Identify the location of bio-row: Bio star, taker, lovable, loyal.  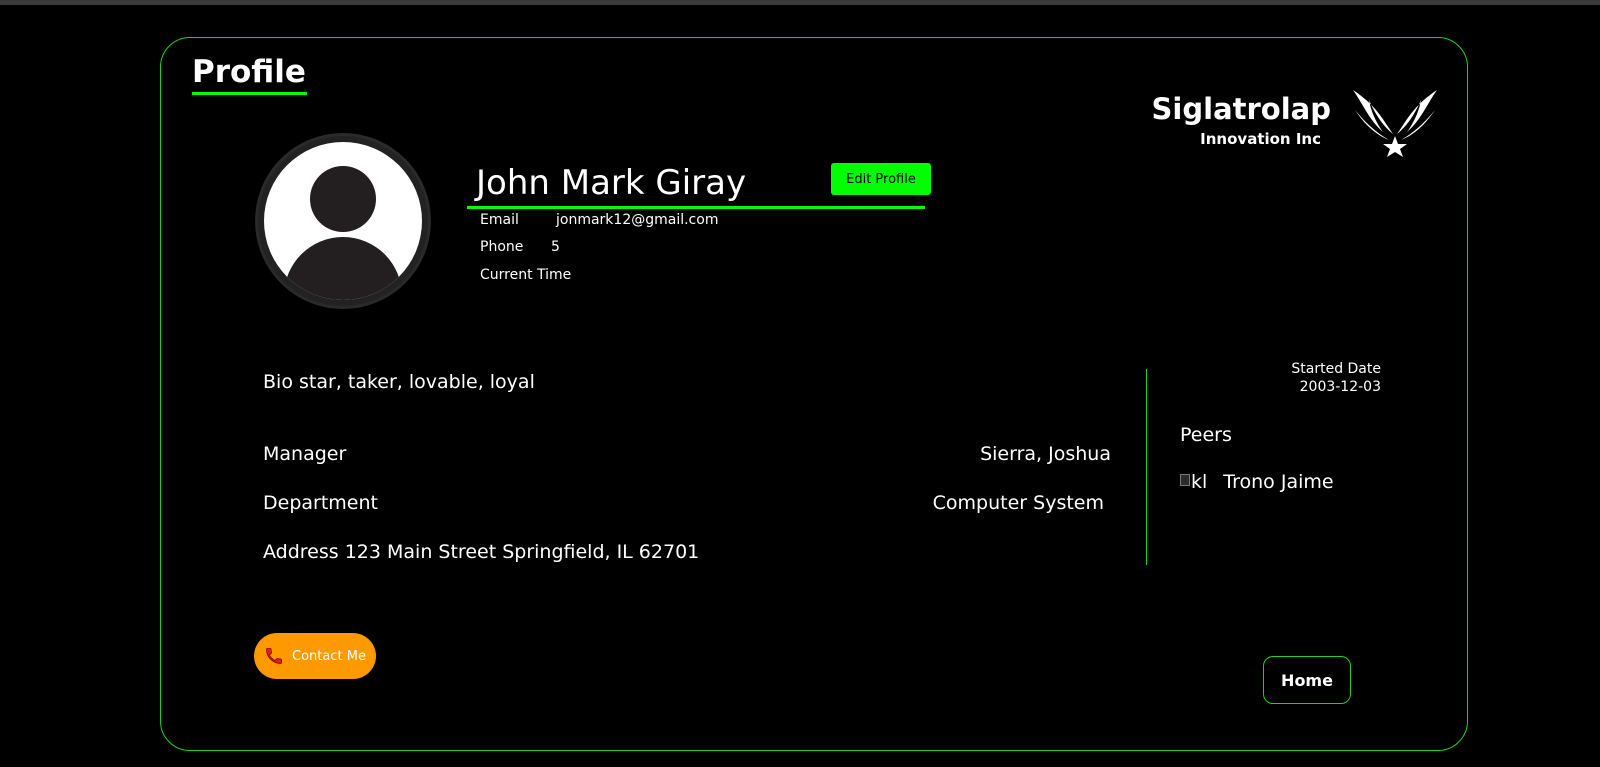
(399, 382).